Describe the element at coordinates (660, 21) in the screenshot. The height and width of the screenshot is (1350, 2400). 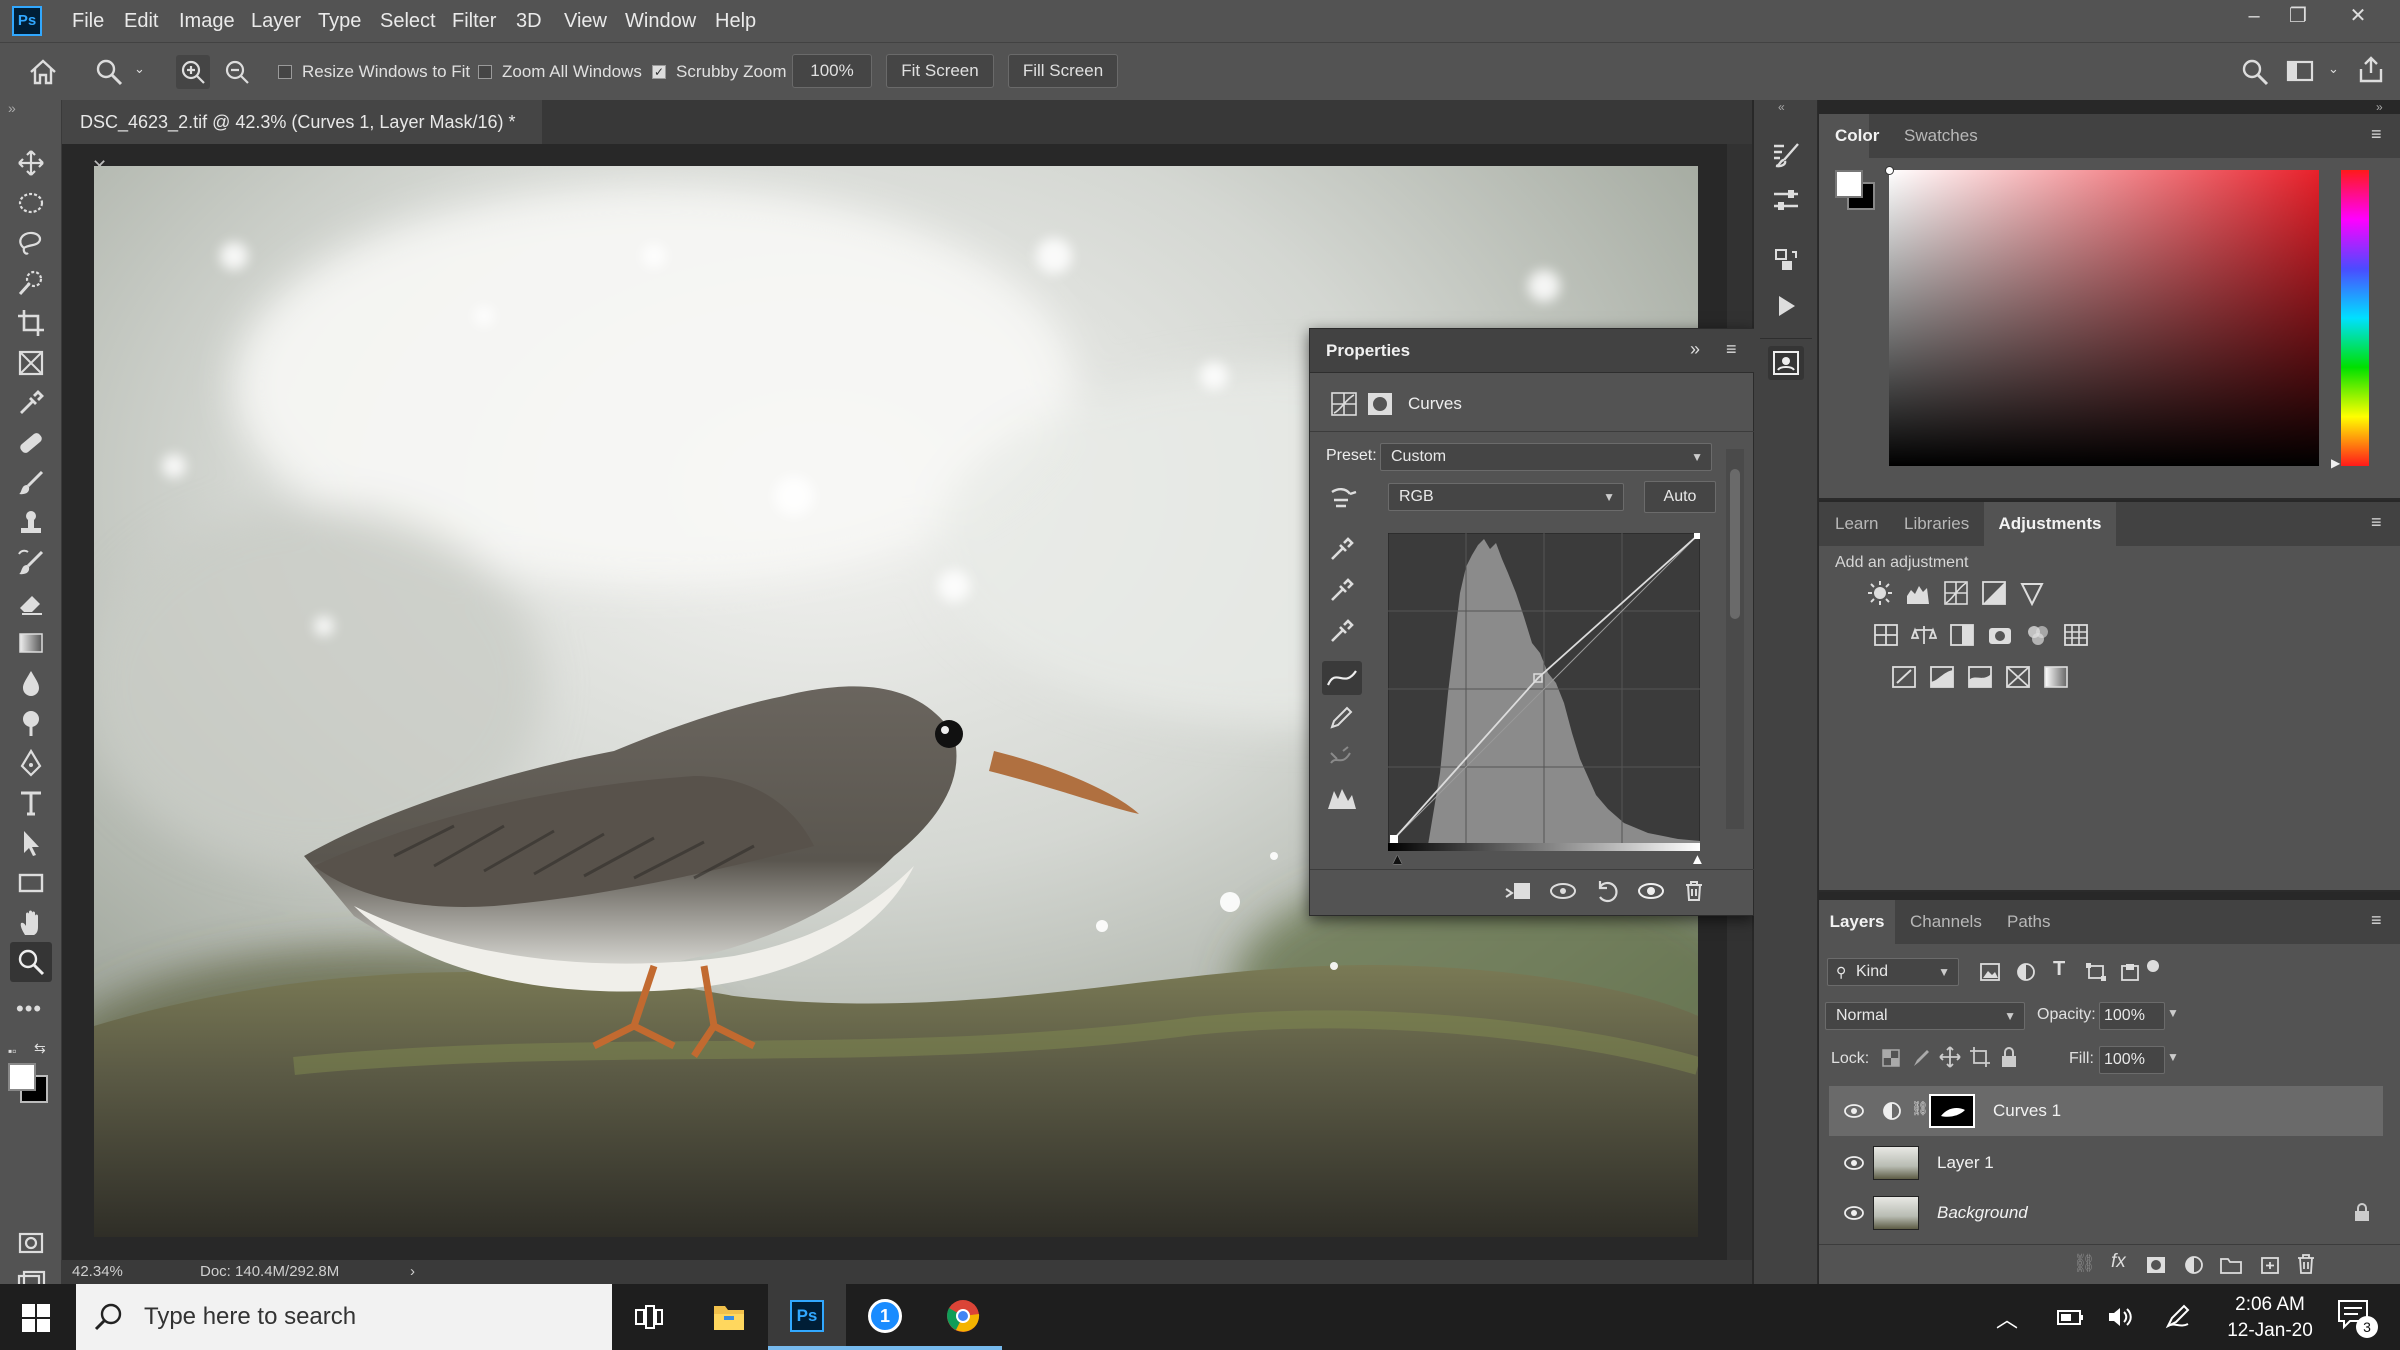
I see `menu-window: Window` at that location.